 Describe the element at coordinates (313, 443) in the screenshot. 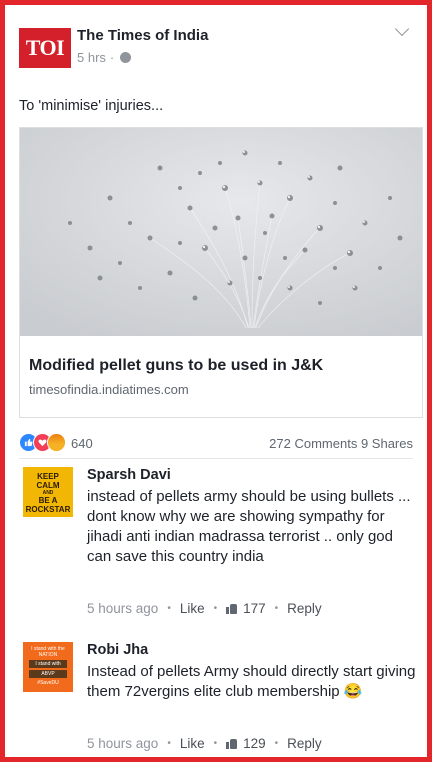

I see `comments-count: 272 Comments` at that location.